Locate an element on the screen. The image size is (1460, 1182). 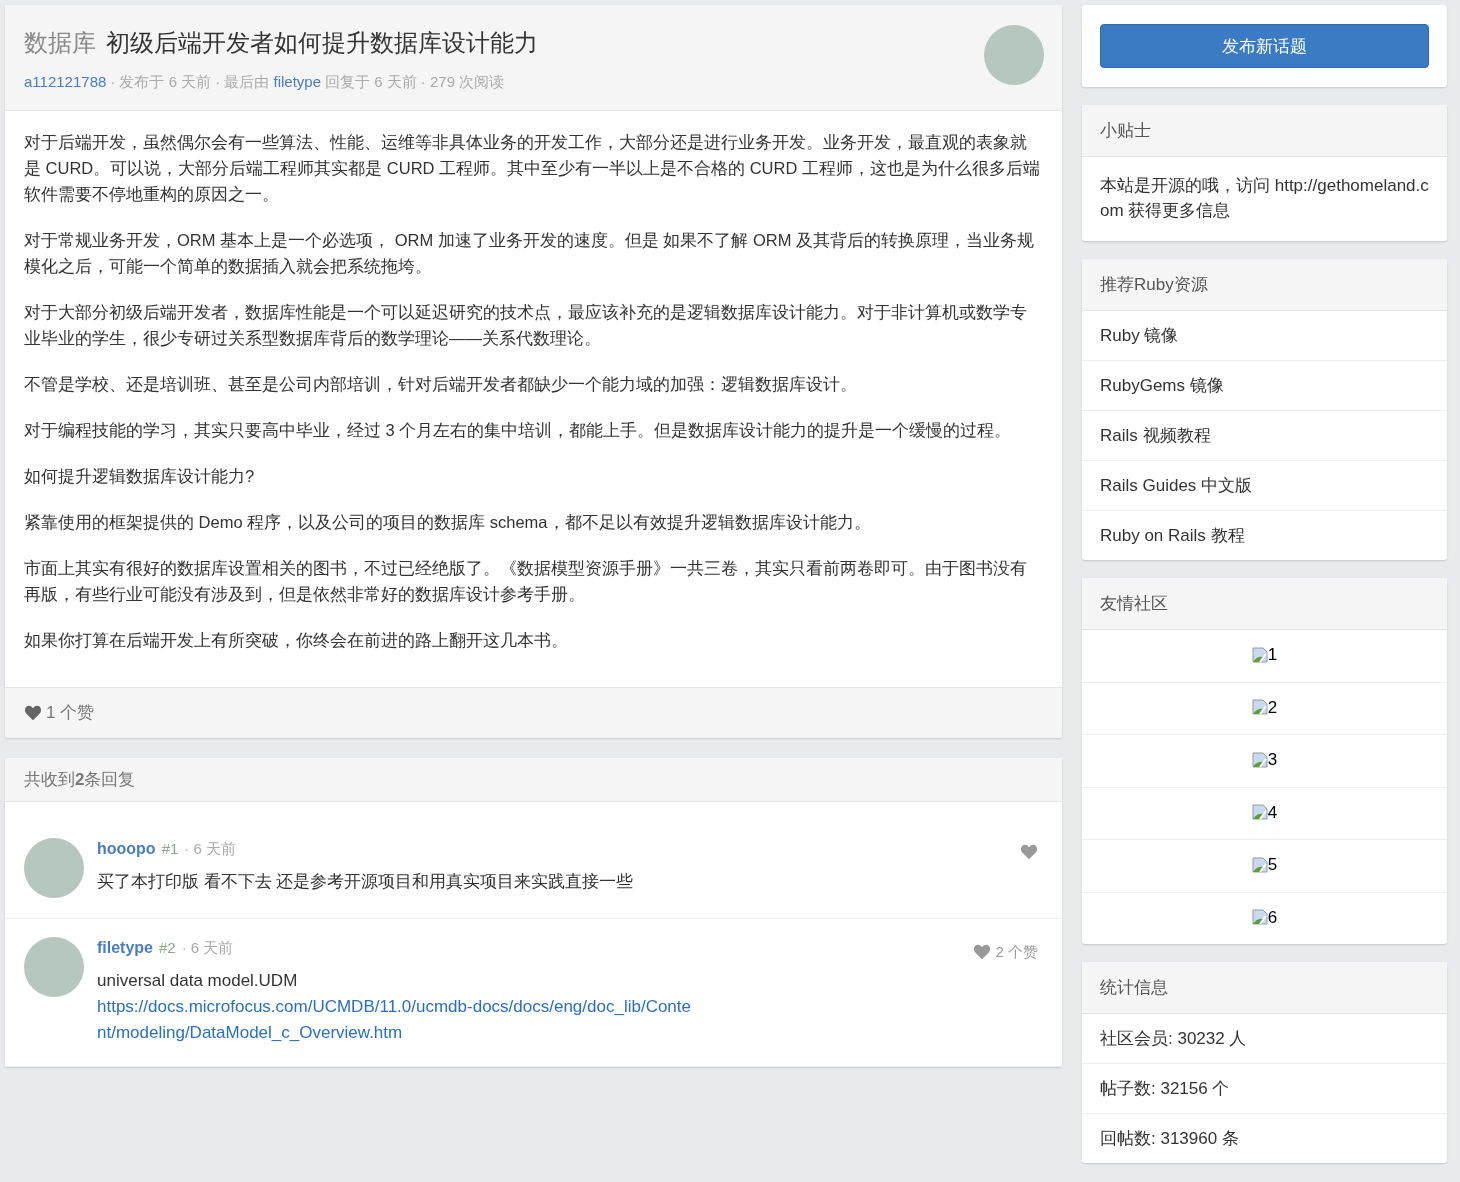
community-link: 5 is located at coordinates (1264, 864).